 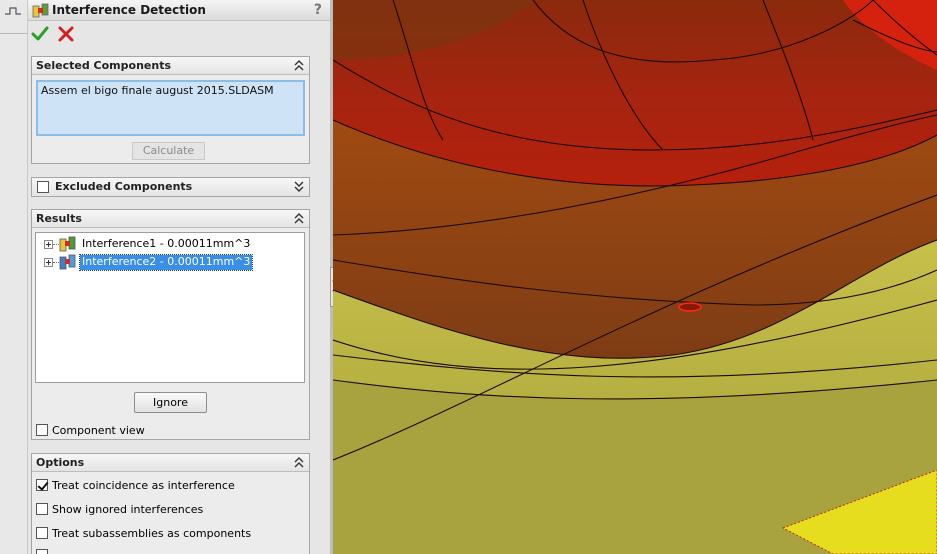 I want to click on expand-down-icon, so click(x=299, y=186).